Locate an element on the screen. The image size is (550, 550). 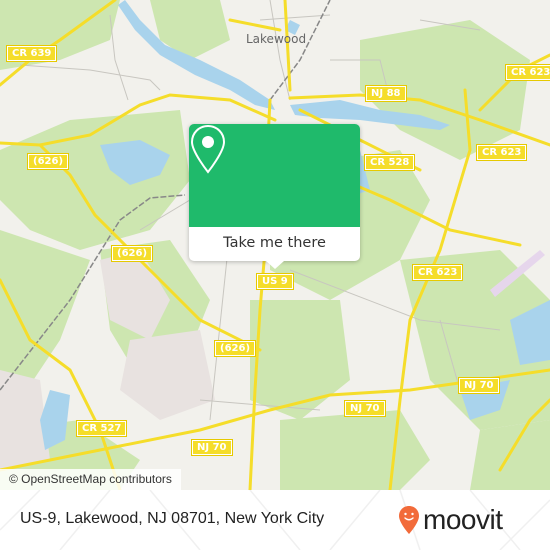
road-shield-nj88: NJ 88 is located at coordinates (386, 93).